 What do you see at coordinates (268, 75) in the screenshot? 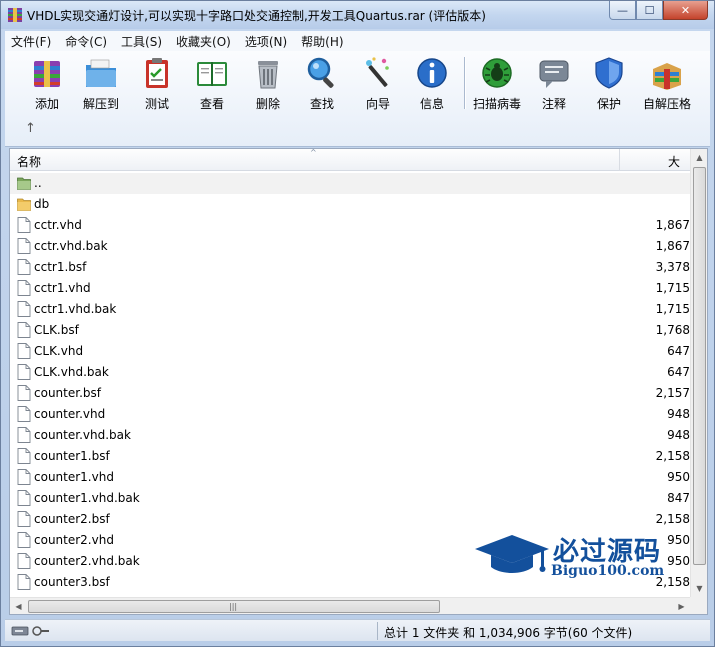
I see `trash-icon` at bounding box center [268, 75].